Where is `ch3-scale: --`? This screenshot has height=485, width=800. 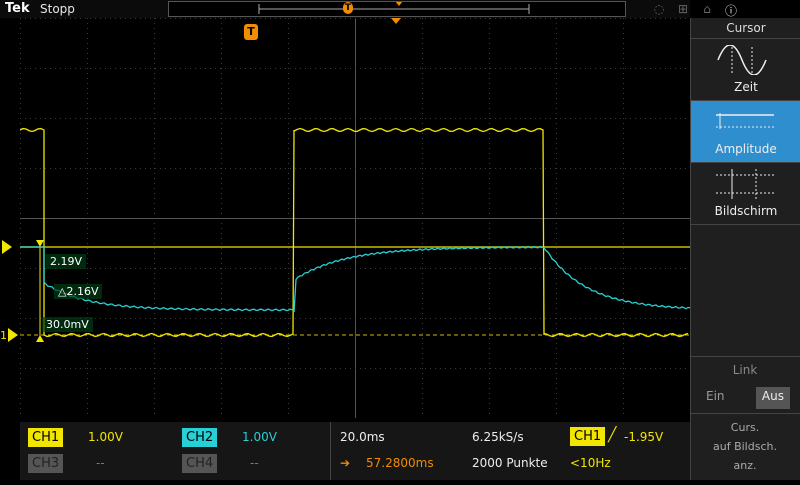 ch3-scale: -- is located at coordinates (100, 463).